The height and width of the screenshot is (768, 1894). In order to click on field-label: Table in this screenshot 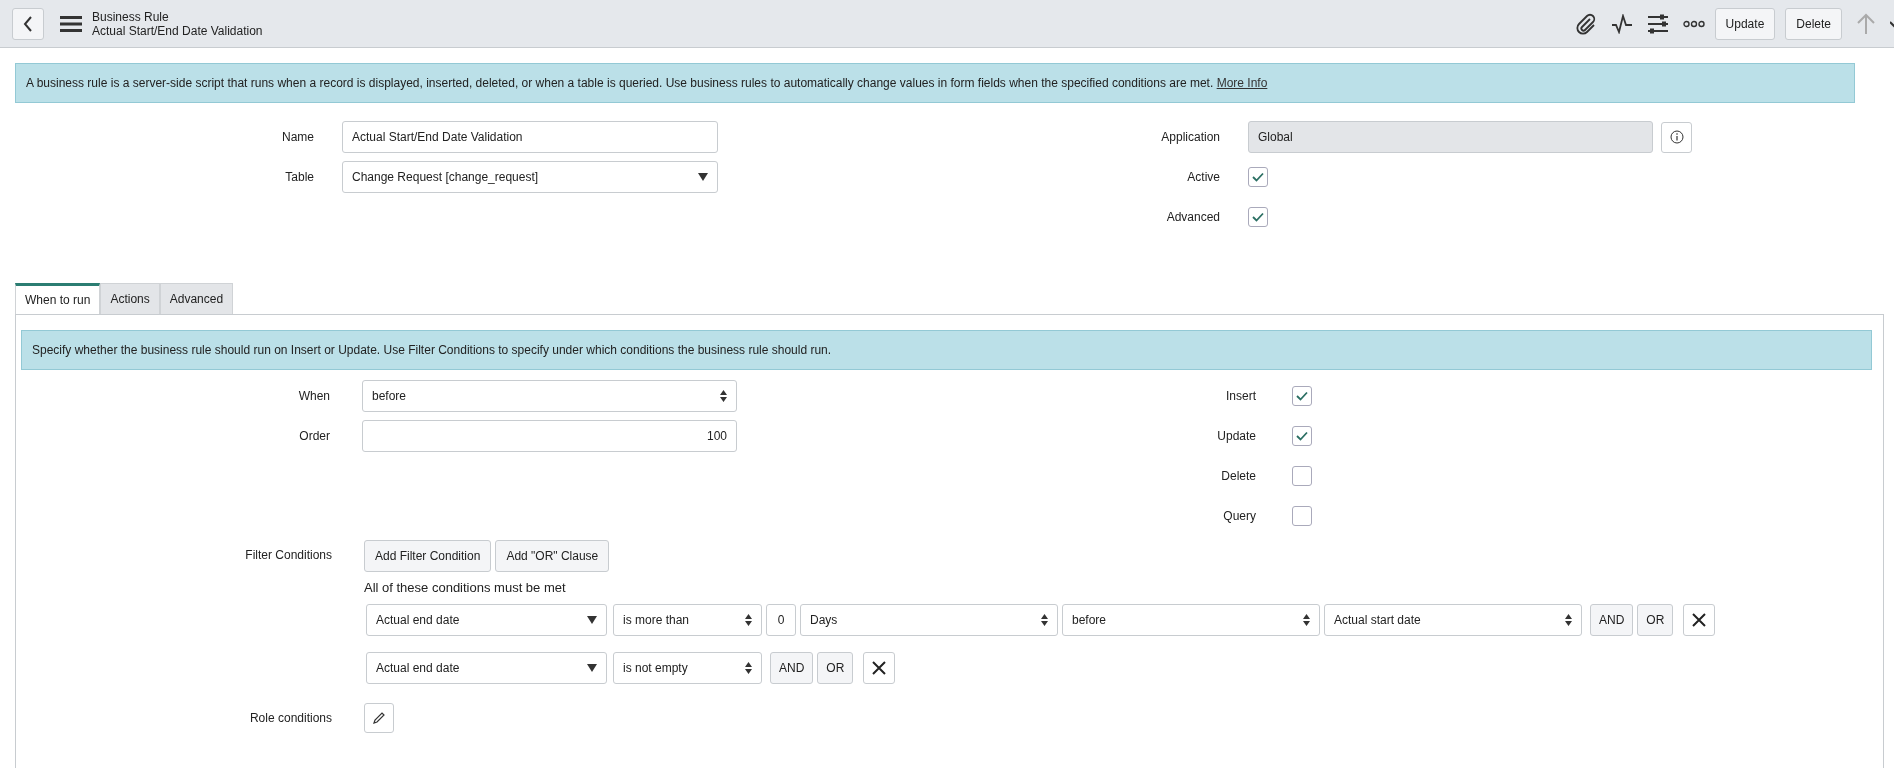, I will do `click(299, 177)`.